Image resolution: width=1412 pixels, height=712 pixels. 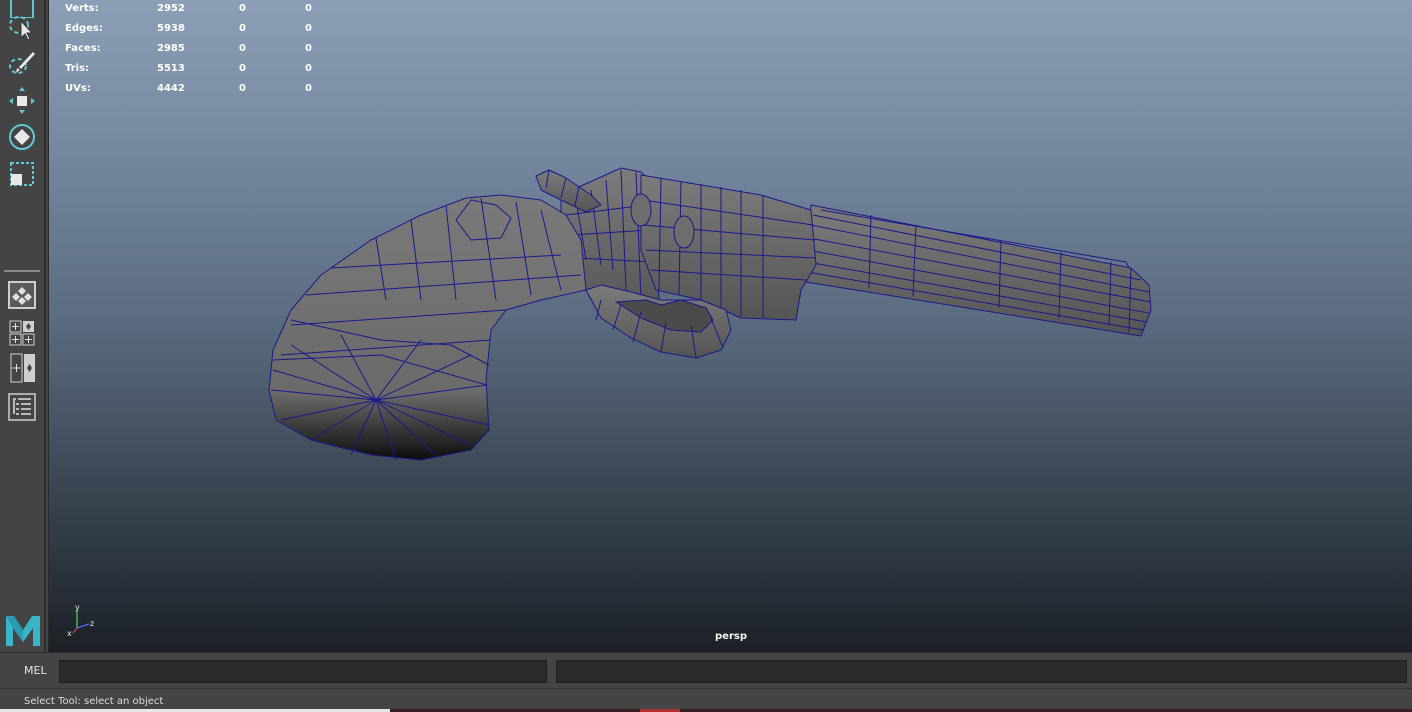 What do you see at coordinates (22, 27) in the screenshot?
I see `lasso-tool-icon` at bounding box center [22, 27].